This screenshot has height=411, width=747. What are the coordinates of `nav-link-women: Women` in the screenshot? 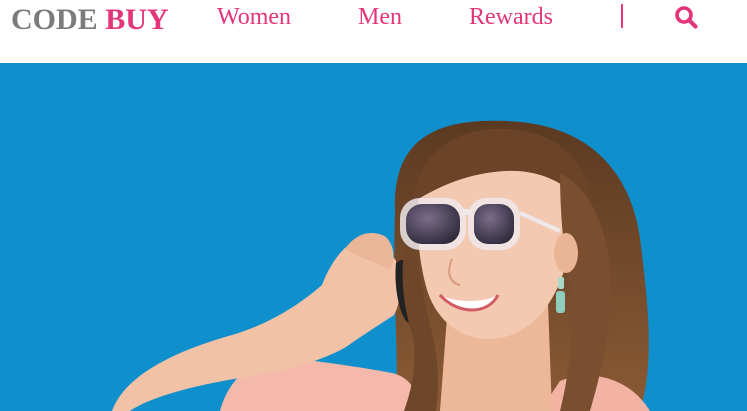 It's located at (254, 17).